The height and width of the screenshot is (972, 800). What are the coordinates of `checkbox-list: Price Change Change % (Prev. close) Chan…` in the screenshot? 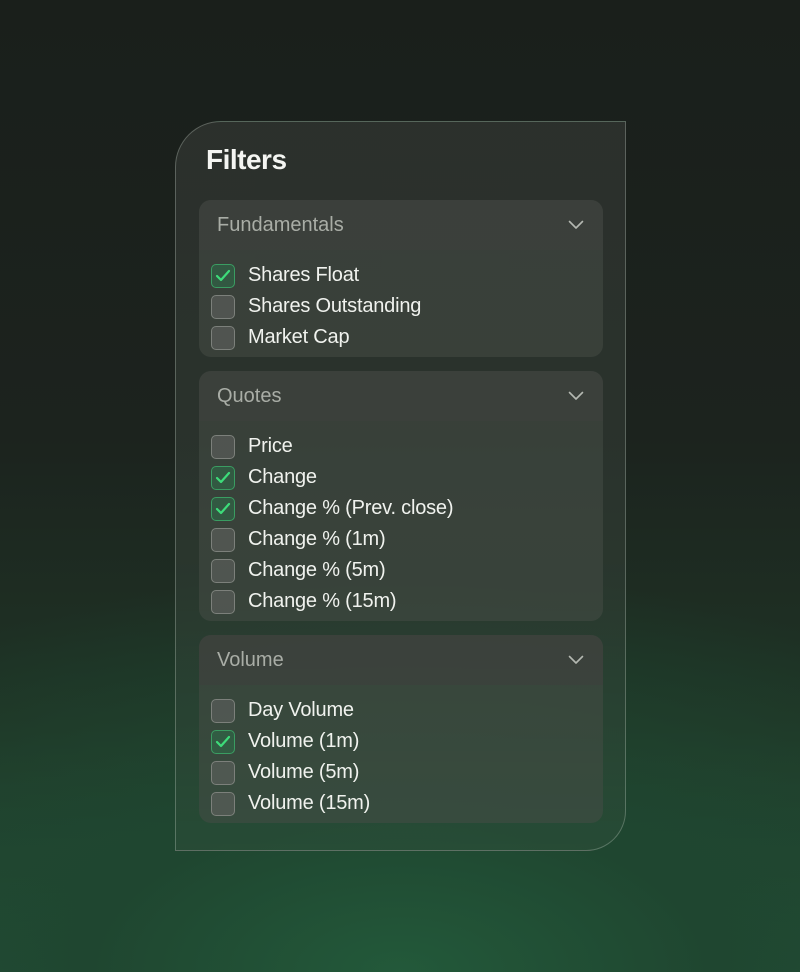 It's located at (401, 521).